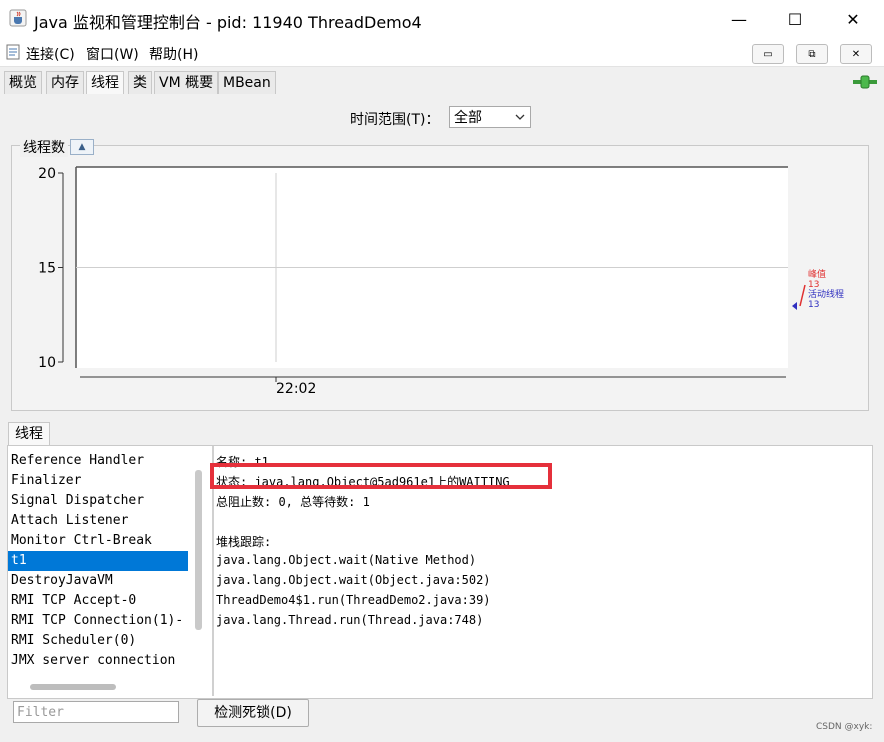 This screenshot has height=742, width=884. Describe the element at coordinates (739, 19) in the screenshot. I see `minimize-button: —` at that location.